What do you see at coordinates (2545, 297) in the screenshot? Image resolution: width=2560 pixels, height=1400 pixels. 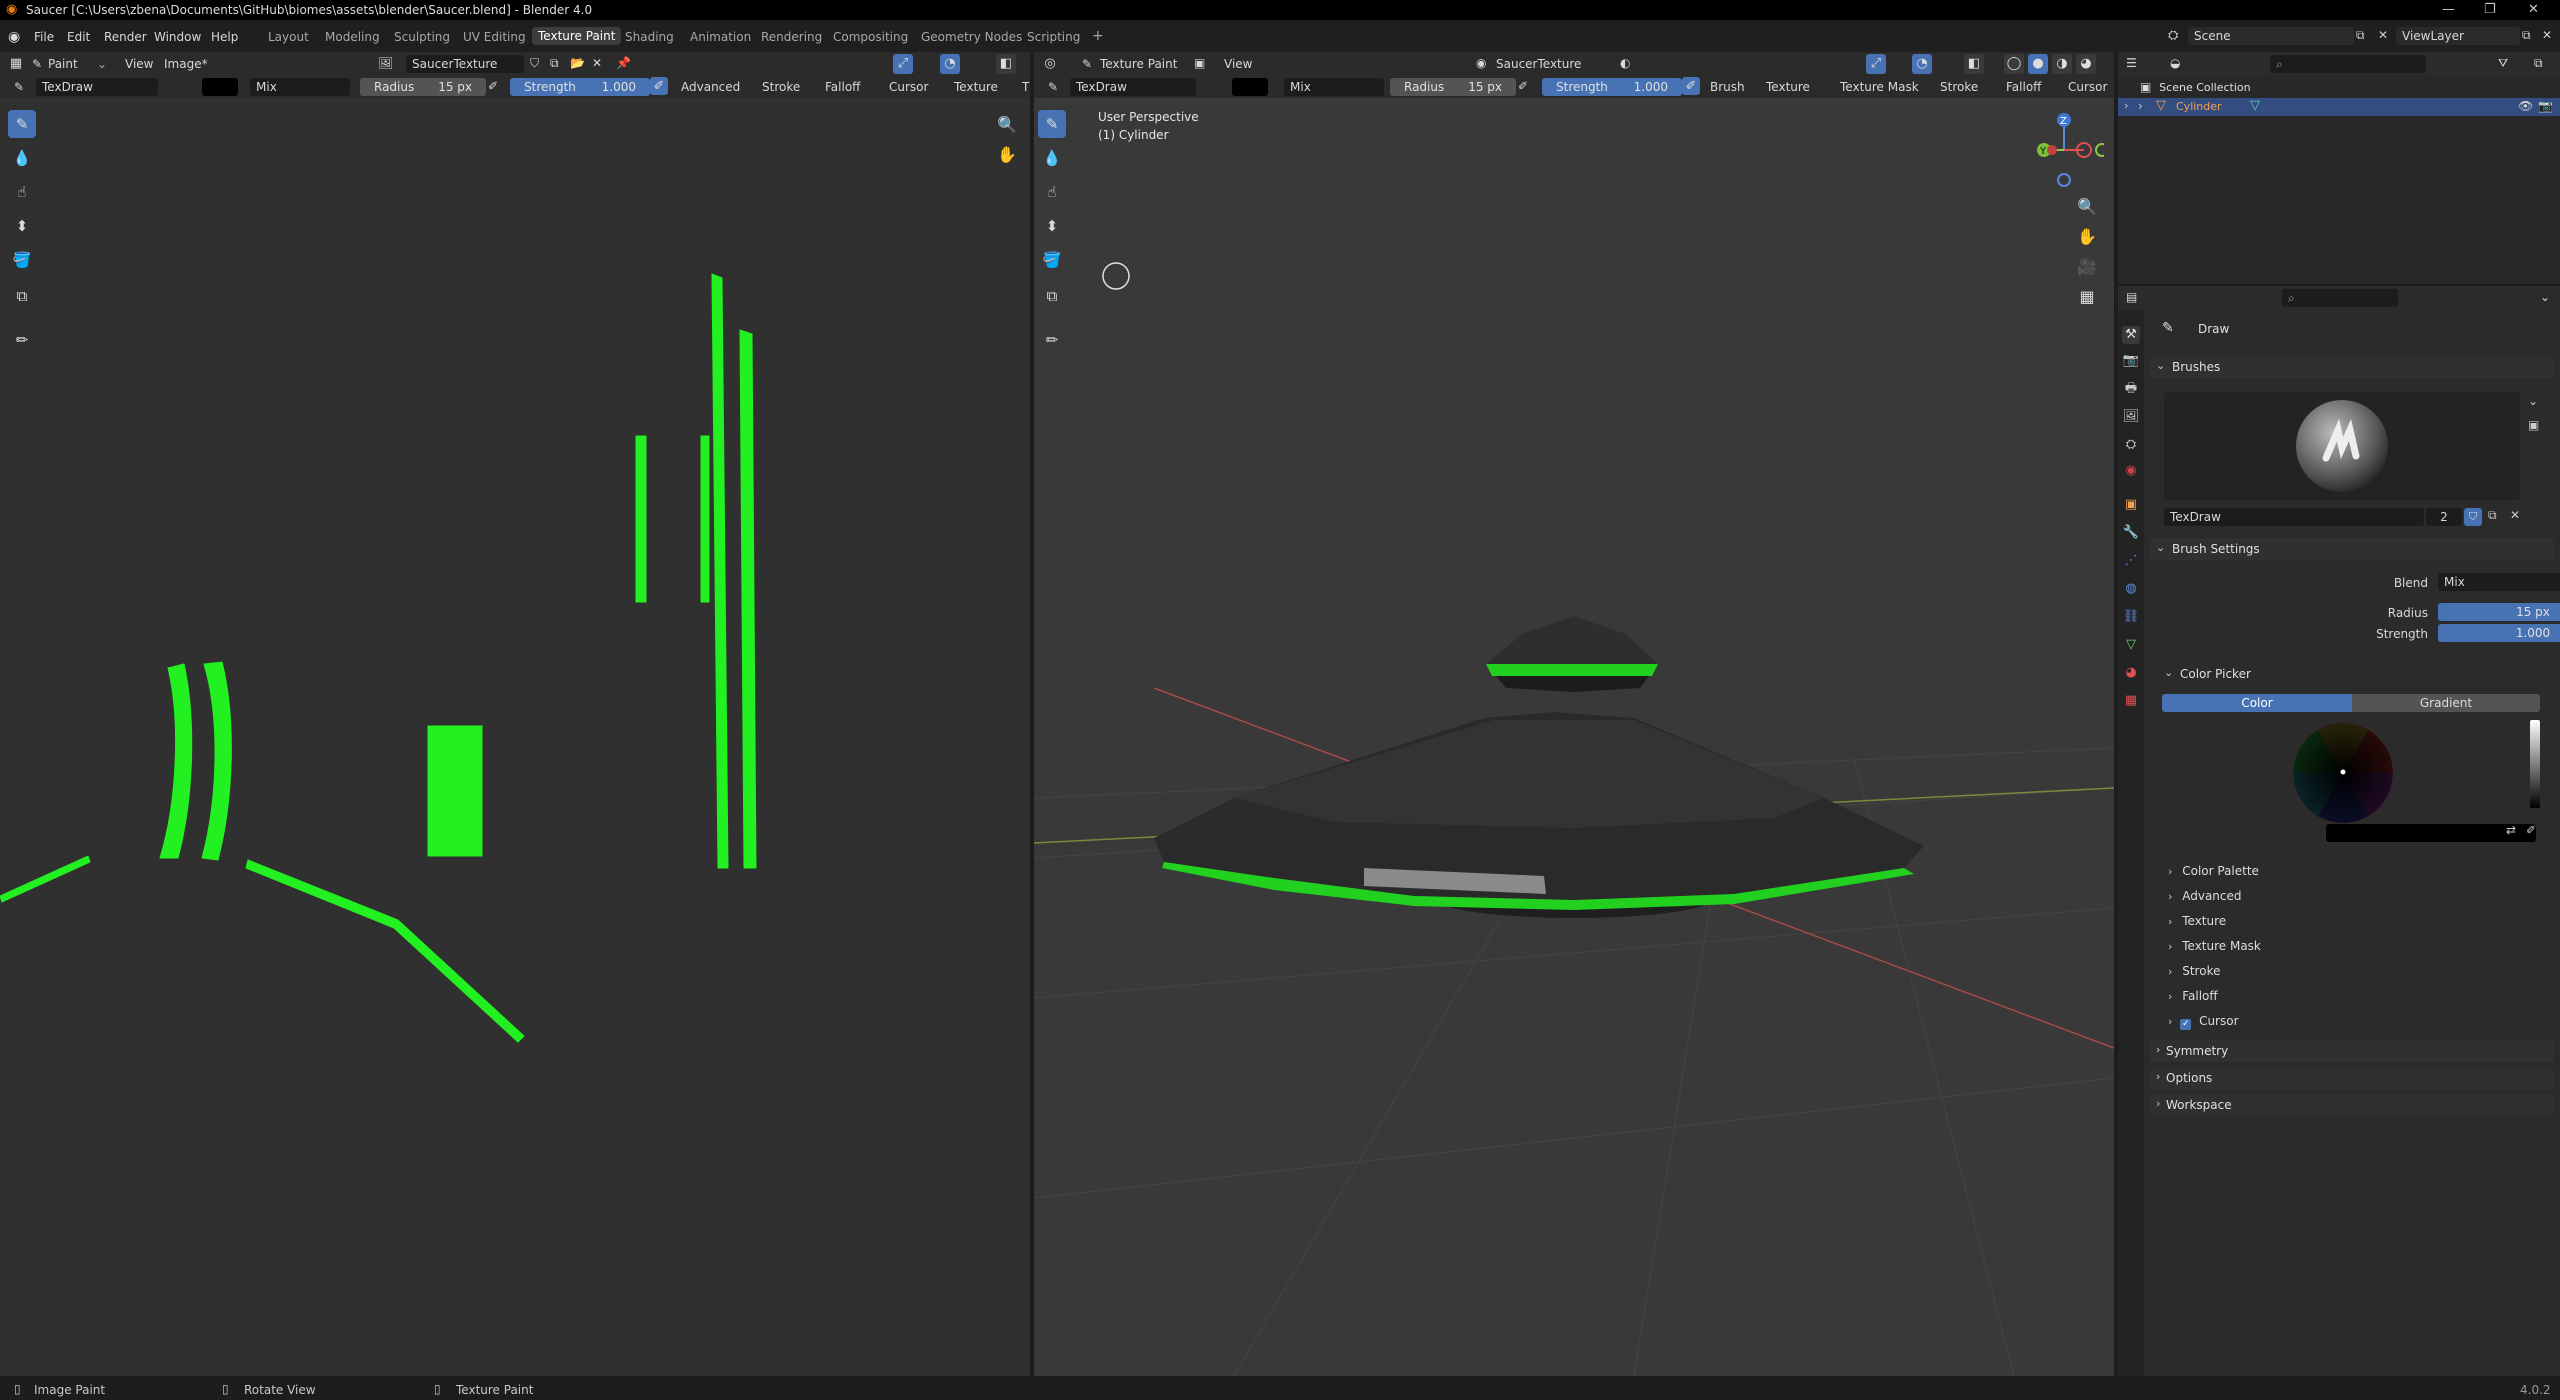 I see `properties-options-chevron-icon: ⌄` at bounding box center [2545, 297].